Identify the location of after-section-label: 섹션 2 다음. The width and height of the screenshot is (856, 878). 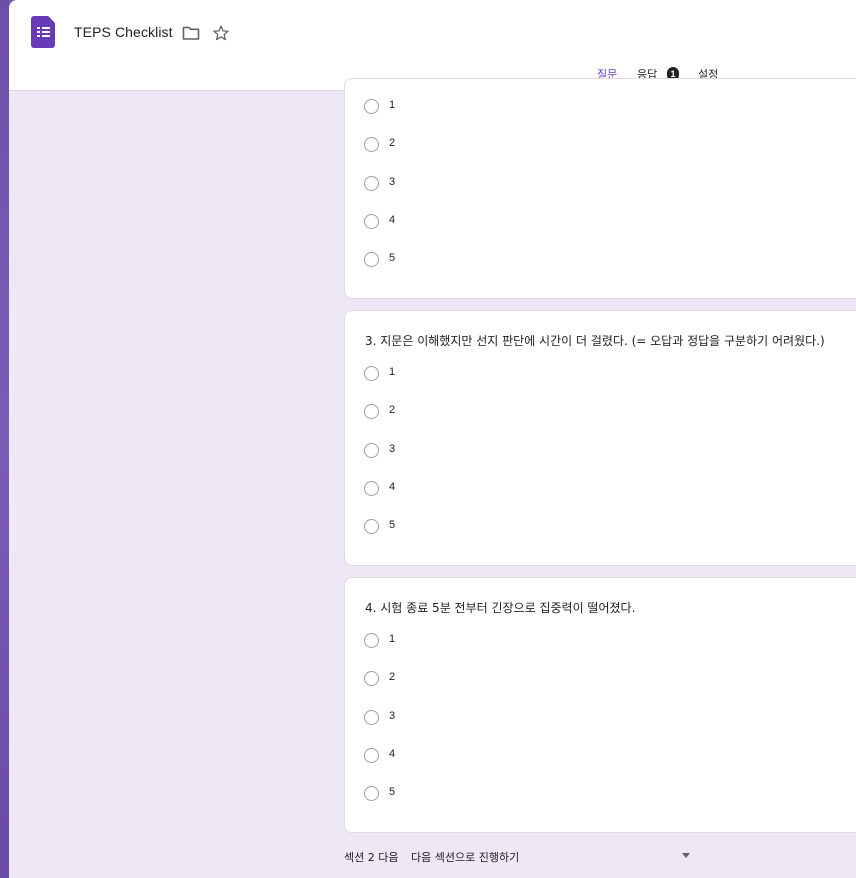
(371, 857).